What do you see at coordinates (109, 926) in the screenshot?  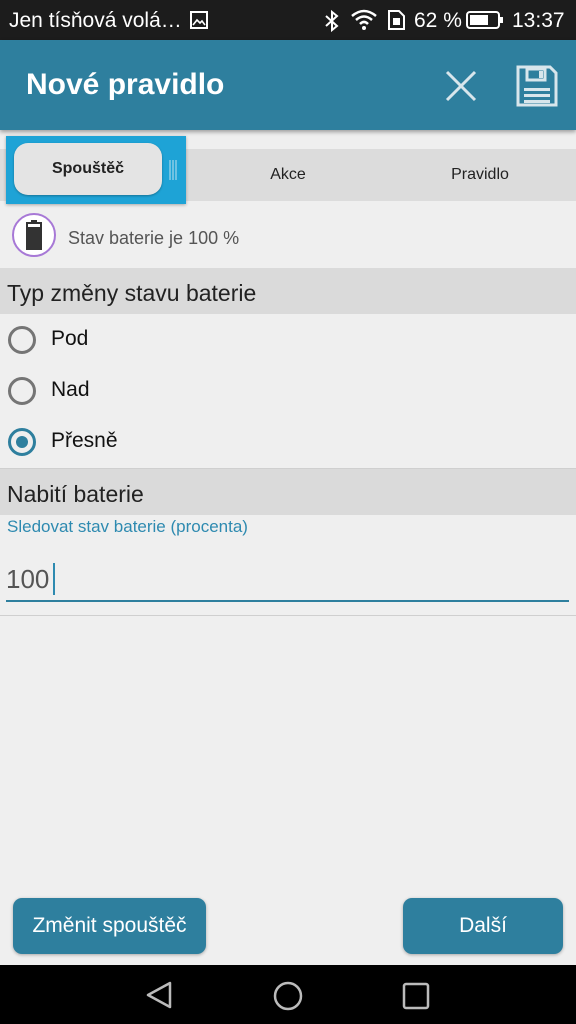 I see `change-trigger-button: Změnit spouštěč` at bounding box center [109, 926].